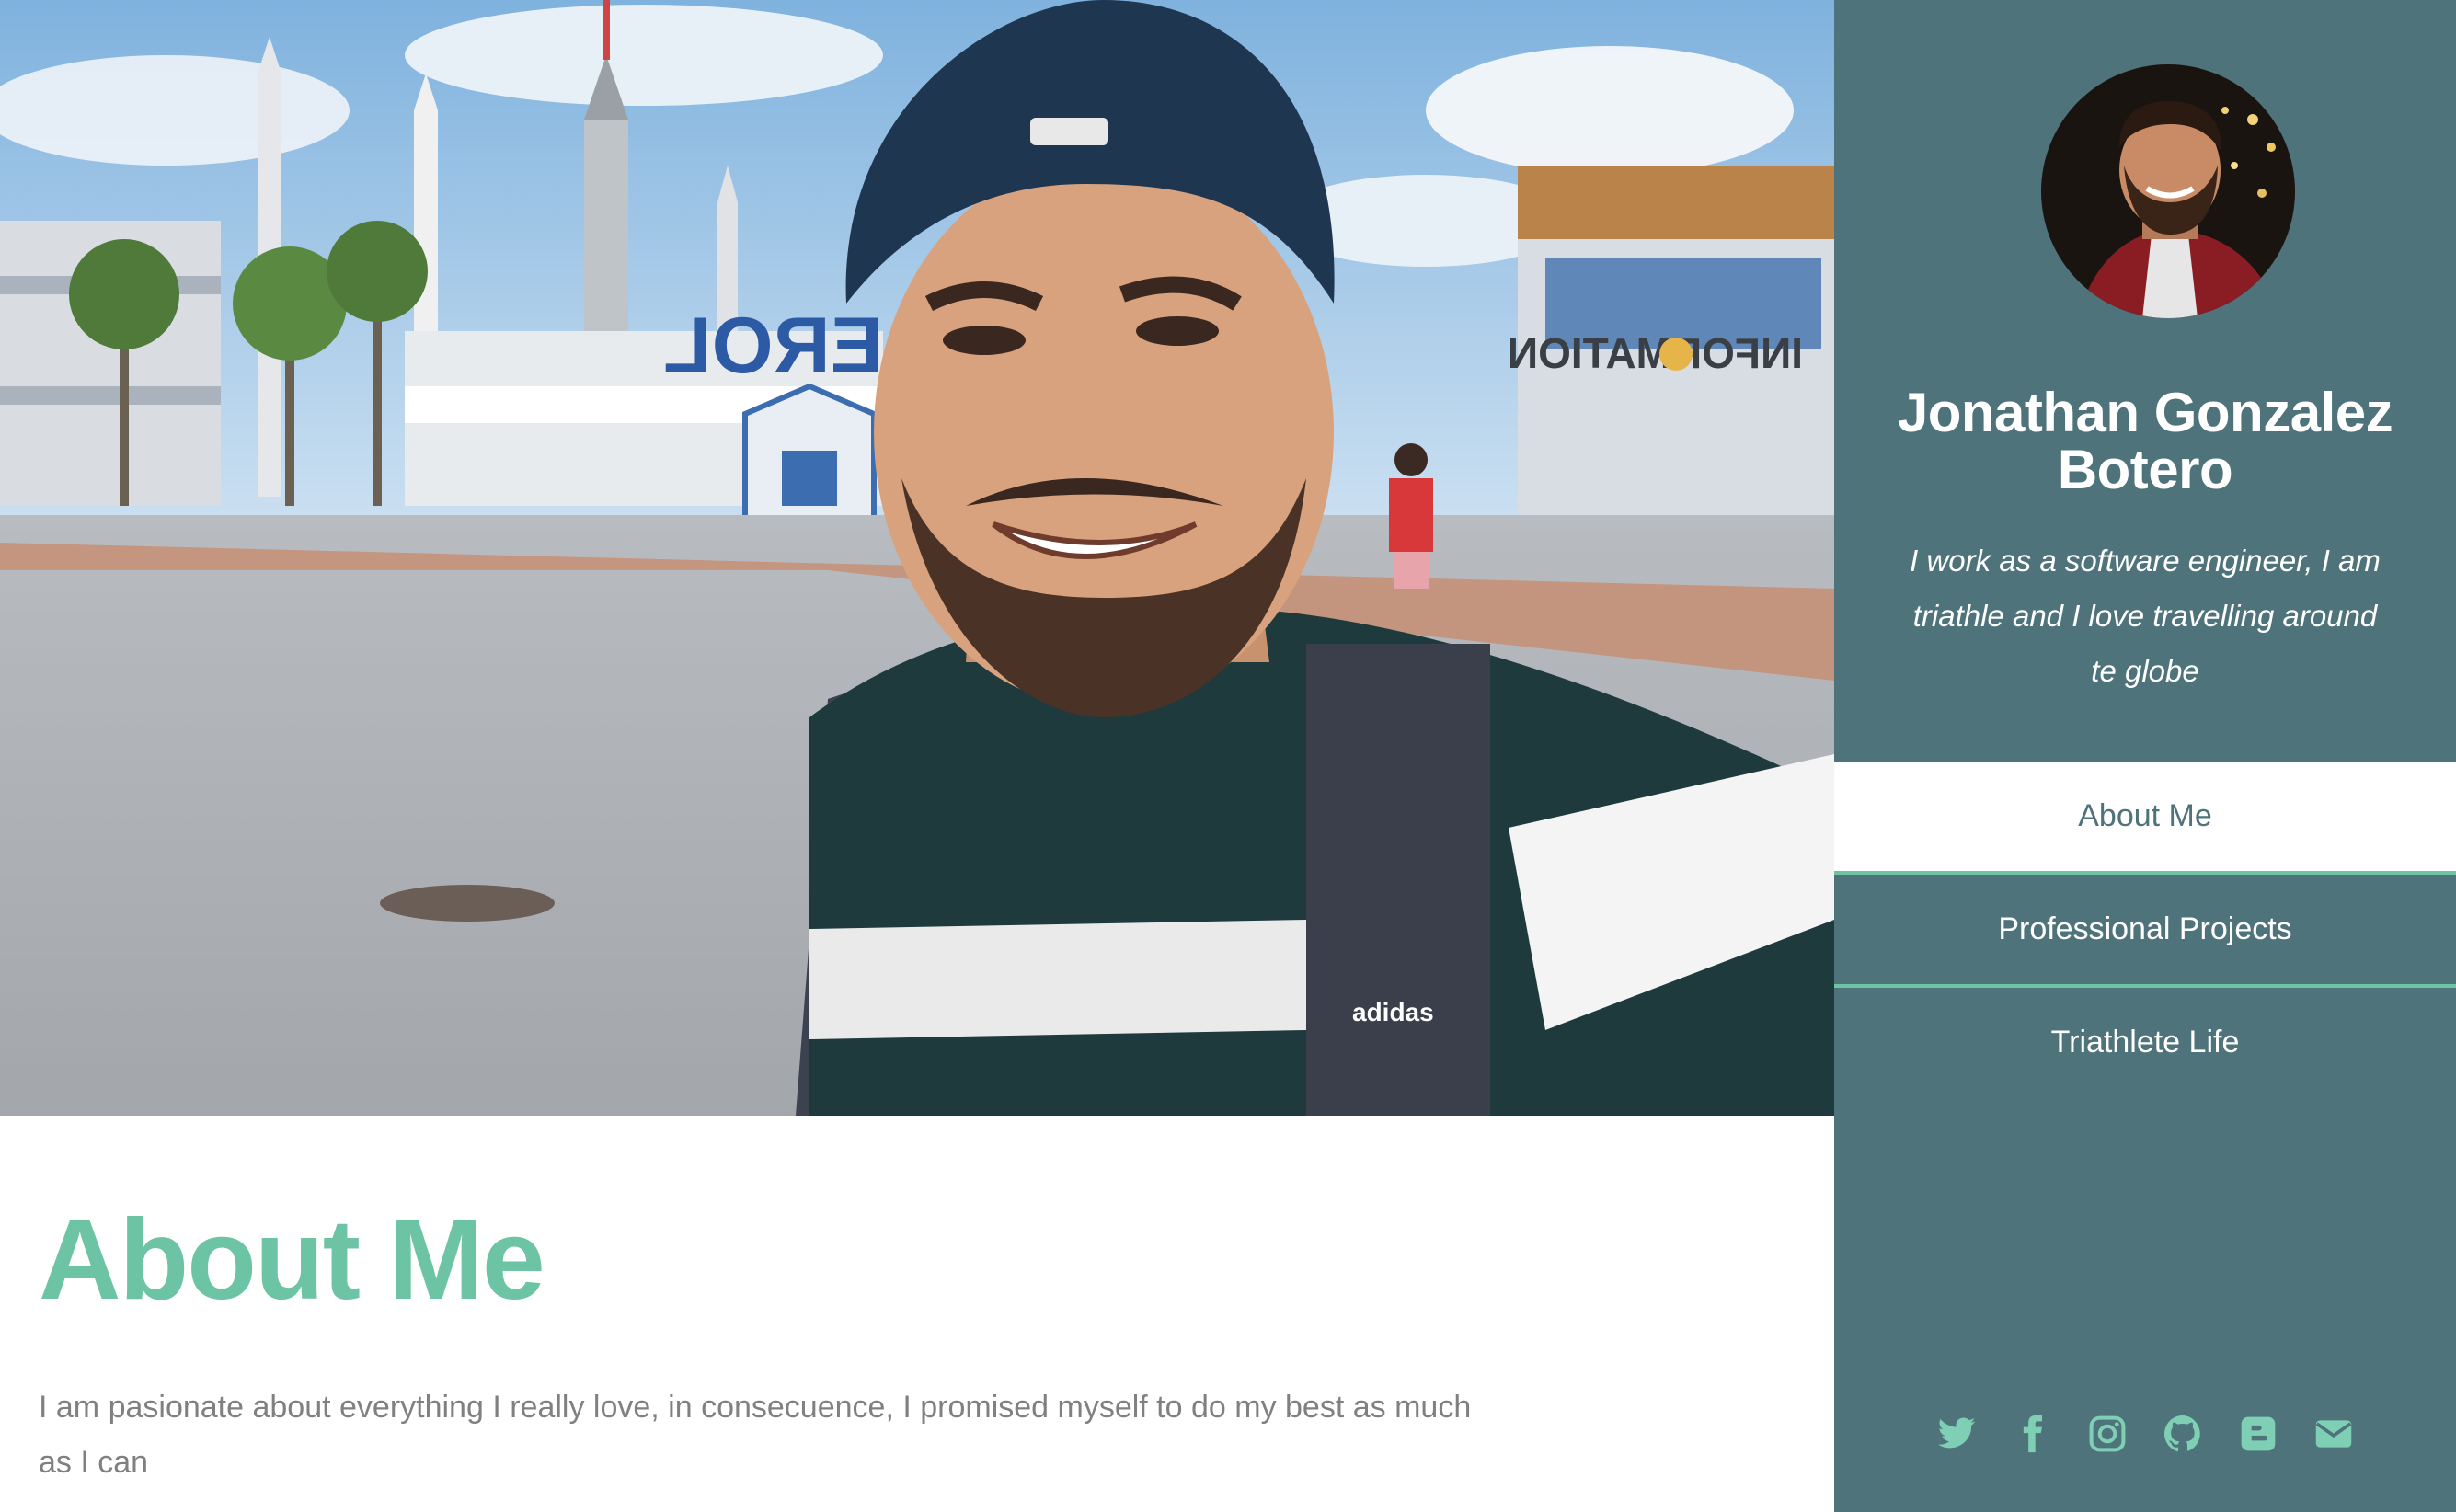  Describe the element at coordinates (2168, 191) in the screenshot. I see `avatar` at that location.